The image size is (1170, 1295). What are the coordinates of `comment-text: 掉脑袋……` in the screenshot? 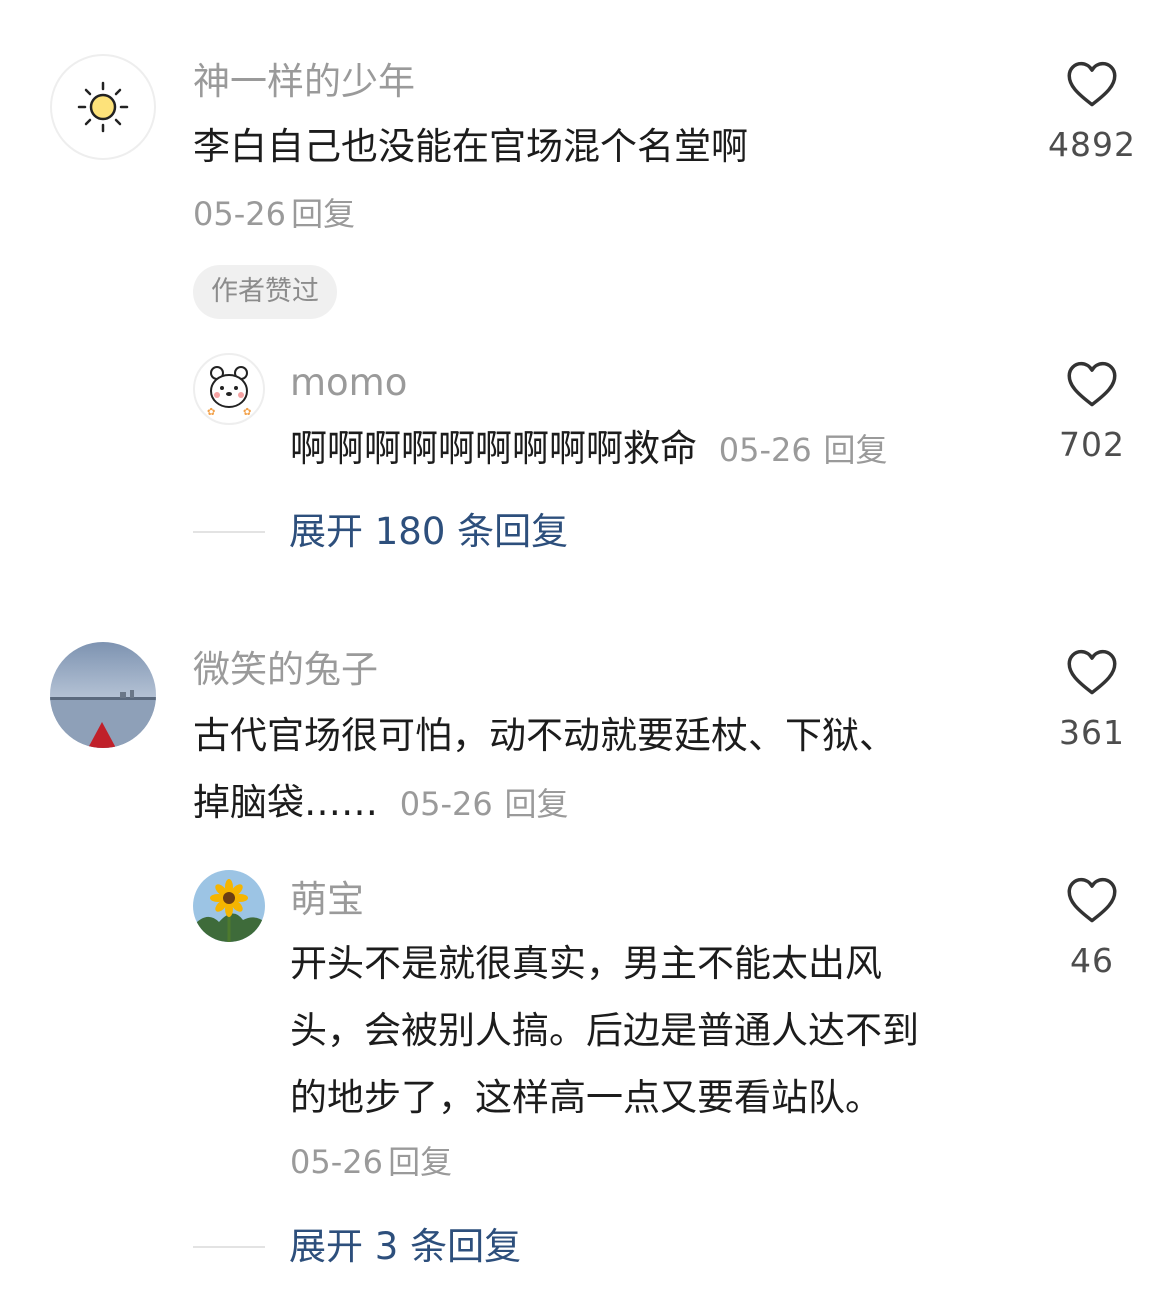 It's located at (285, 802).